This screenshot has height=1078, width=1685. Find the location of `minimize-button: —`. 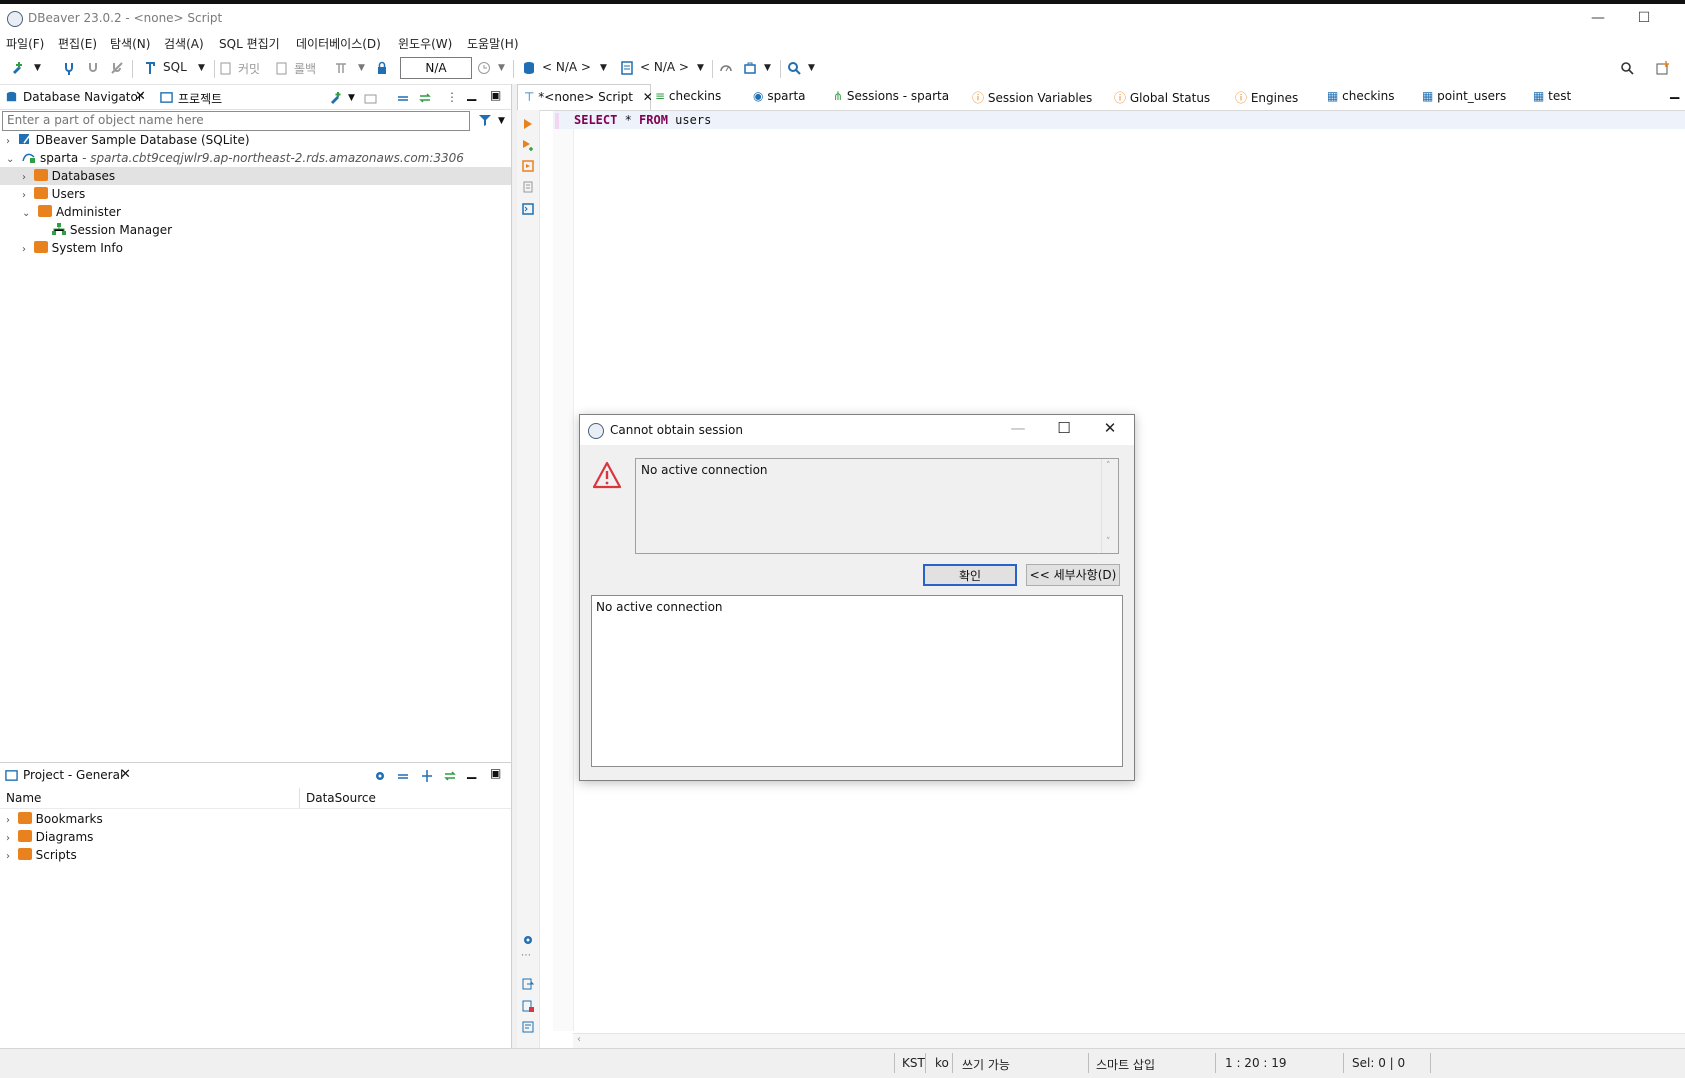

minimize-button: — is located at coordinates (1598, 18).